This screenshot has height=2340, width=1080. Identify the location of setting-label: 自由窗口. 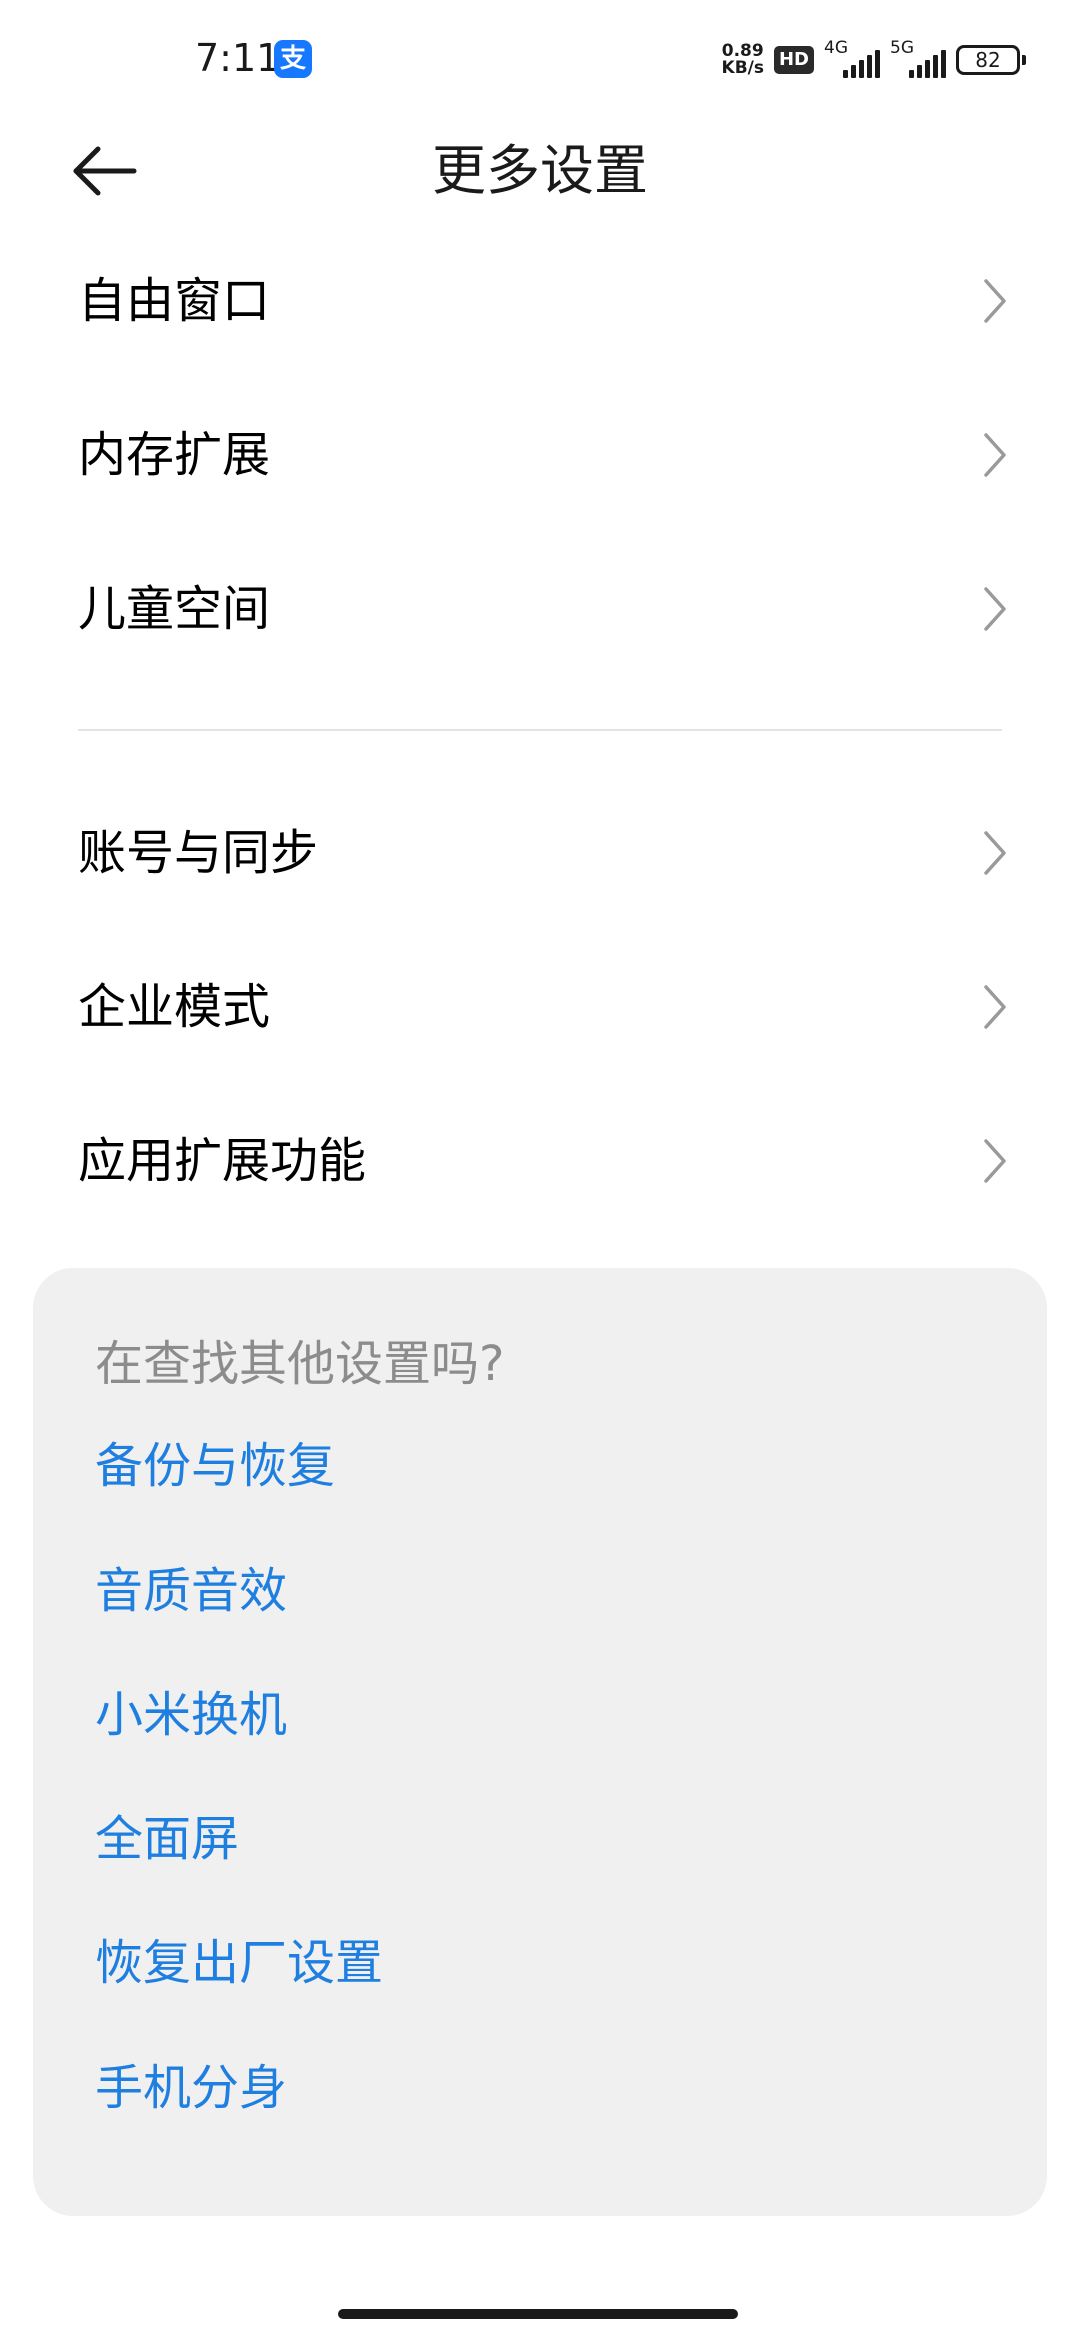
(174, 301).